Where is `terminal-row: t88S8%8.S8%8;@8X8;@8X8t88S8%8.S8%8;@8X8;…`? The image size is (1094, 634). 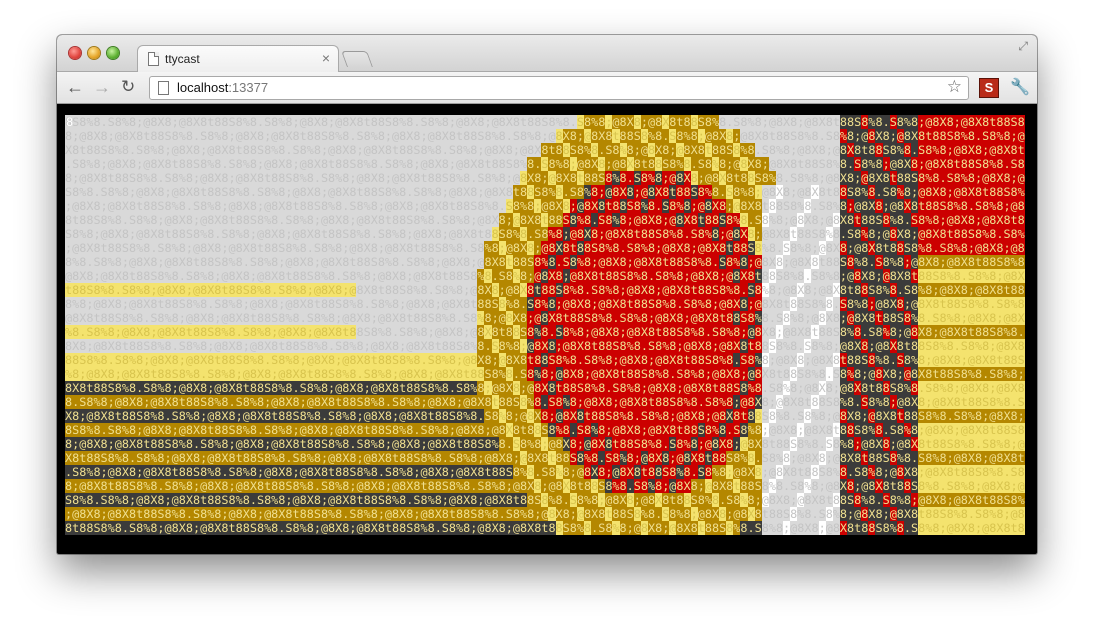
terminal-row: t88S8%8.S8%8;@8X8;@8X8t88S8%8.S8%8;@8X8;… is located at coordinates (545, 290).